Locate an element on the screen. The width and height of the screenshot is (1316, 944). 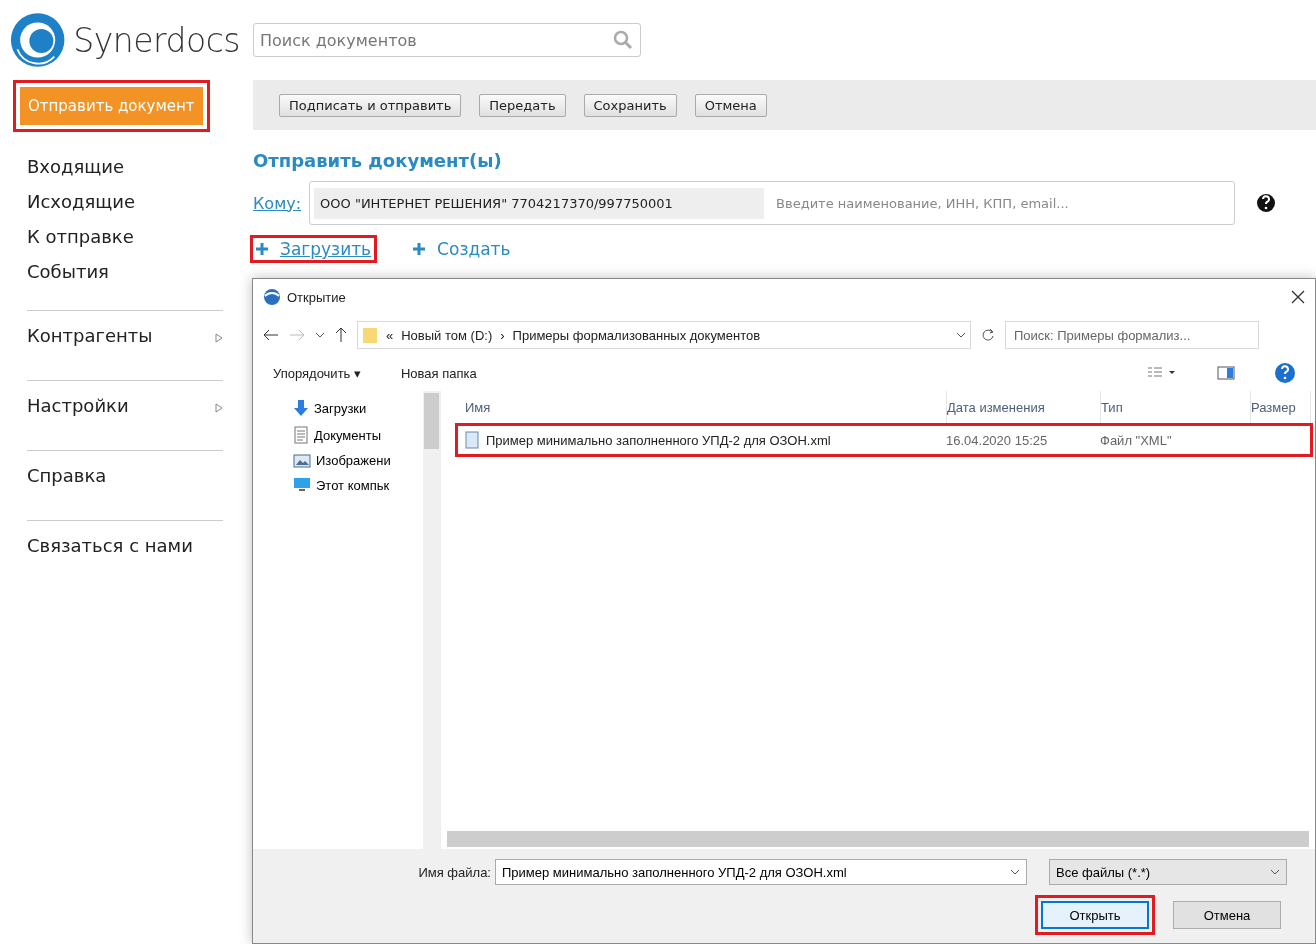
nav-pane-item: Этот компьк is located at coordinates (358, 485).